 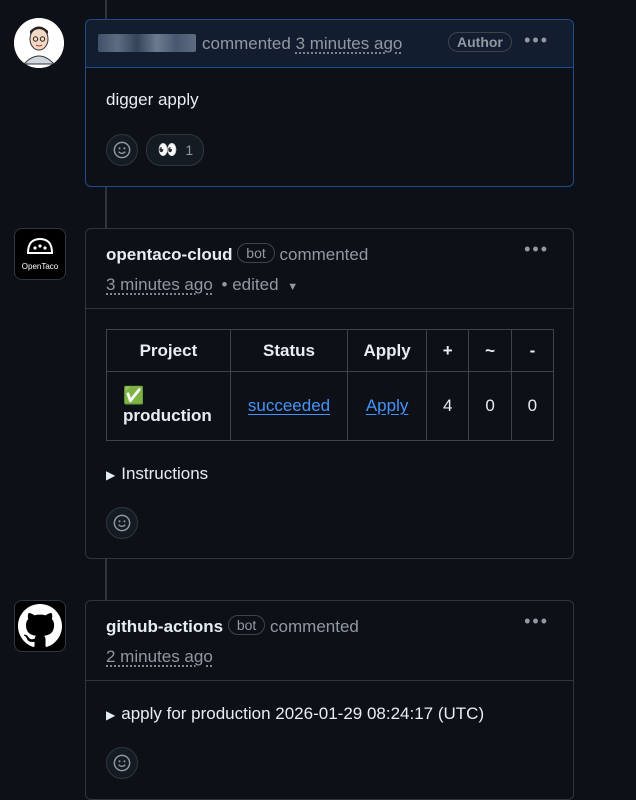 What do you see at coordinates (169, 254) in the screenshot?
I see `author-login-link: opentaco-cloud` at bounding box center [169, 254].